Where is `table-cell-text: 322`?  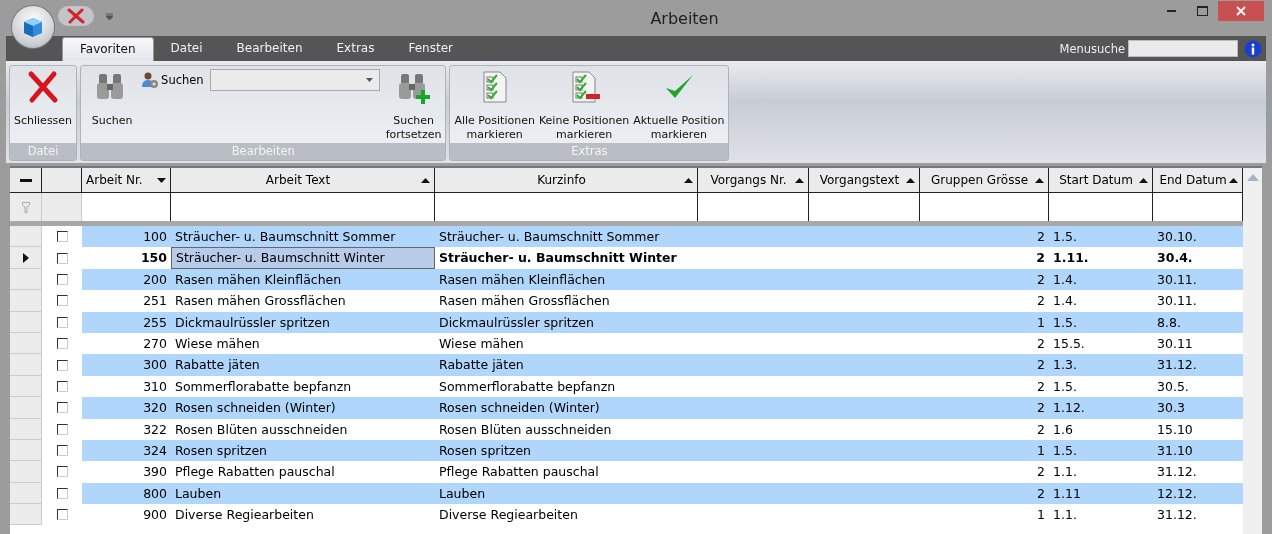
table-cell-text: 322 is located at coordinates (155, 429).